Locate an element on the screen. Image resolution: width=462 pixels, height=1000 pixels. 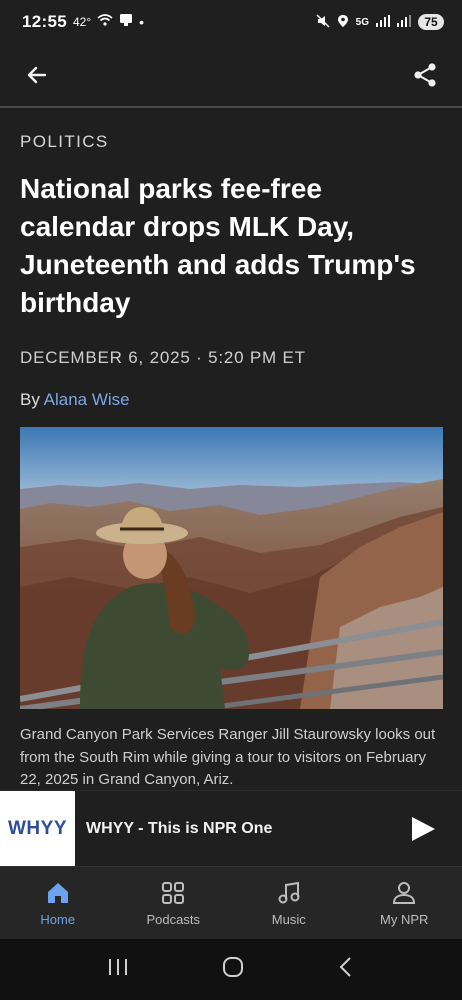
share-button is located at coordinates (425, 75).